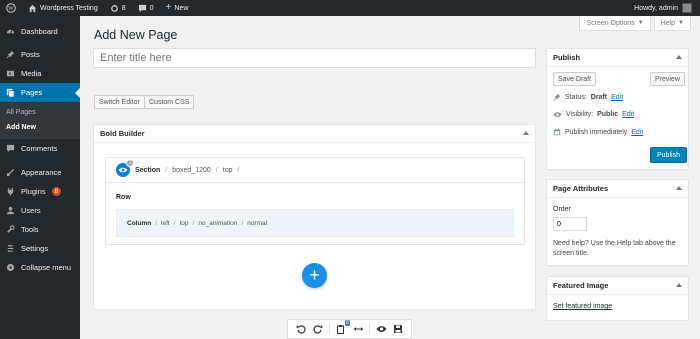 Image resolution: width=700 pixels, height=339 pixels. I want to click on sidebar-collapse-menu: Collapse menu, so click(40, 267).